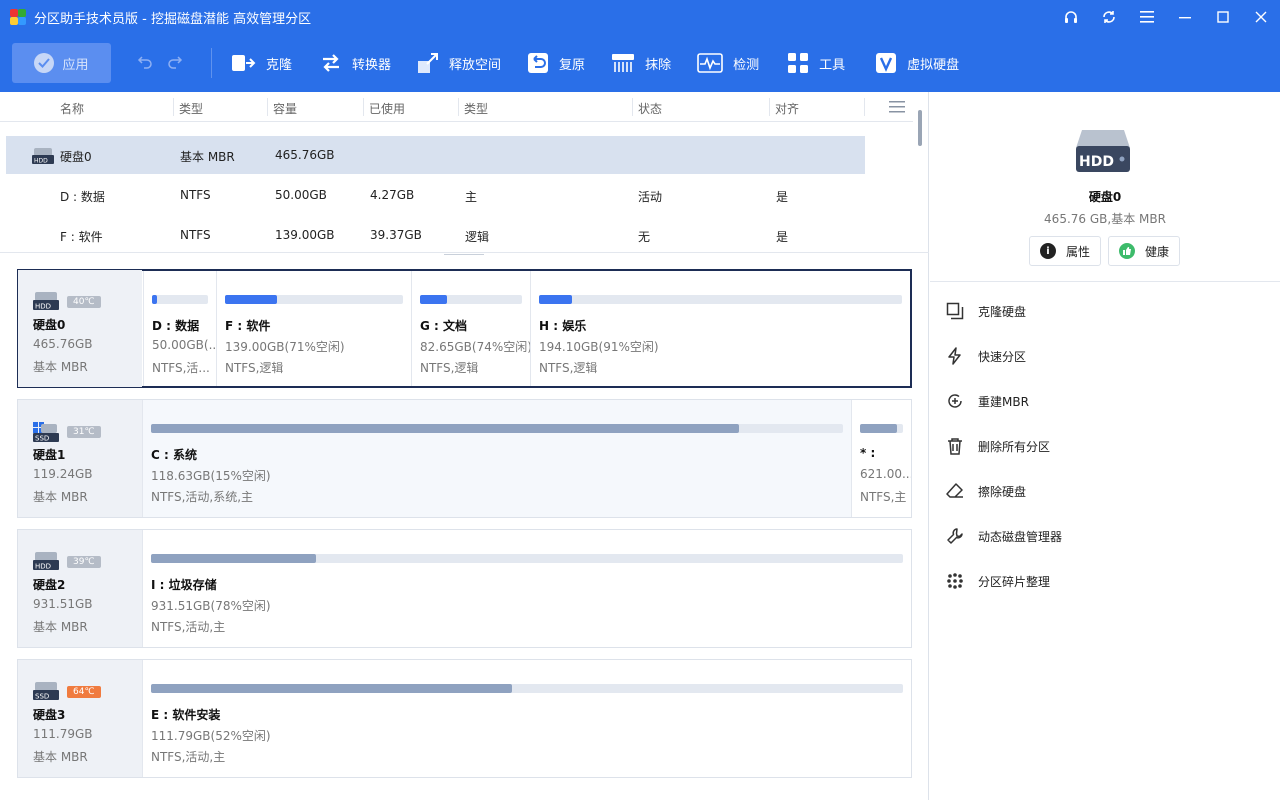  What do you see at coordinates (987, 401) in the screenshot?
I see `rebuild-mbr-action: 重建MBR` at bounding box center [987, 401].